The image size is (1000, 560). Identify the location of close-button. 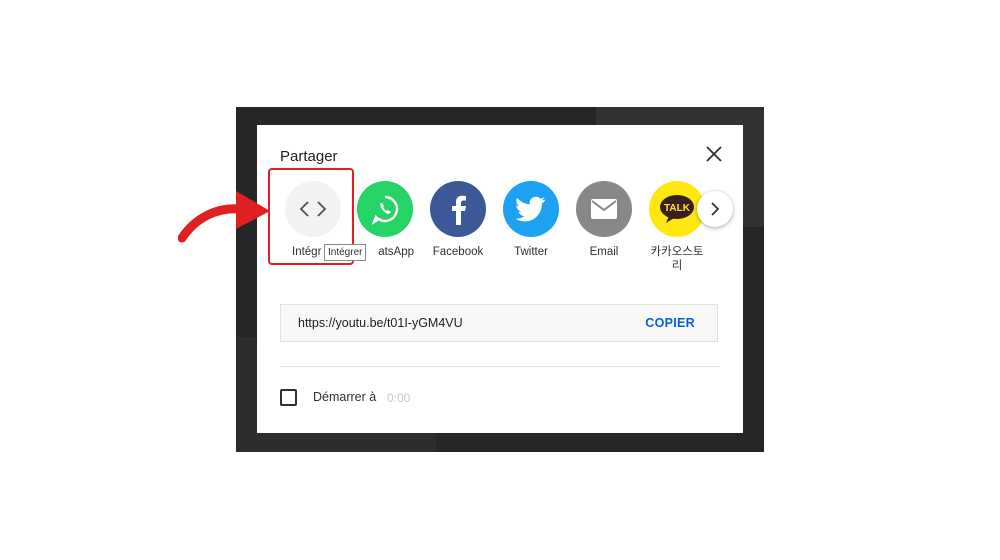
(714, 154).